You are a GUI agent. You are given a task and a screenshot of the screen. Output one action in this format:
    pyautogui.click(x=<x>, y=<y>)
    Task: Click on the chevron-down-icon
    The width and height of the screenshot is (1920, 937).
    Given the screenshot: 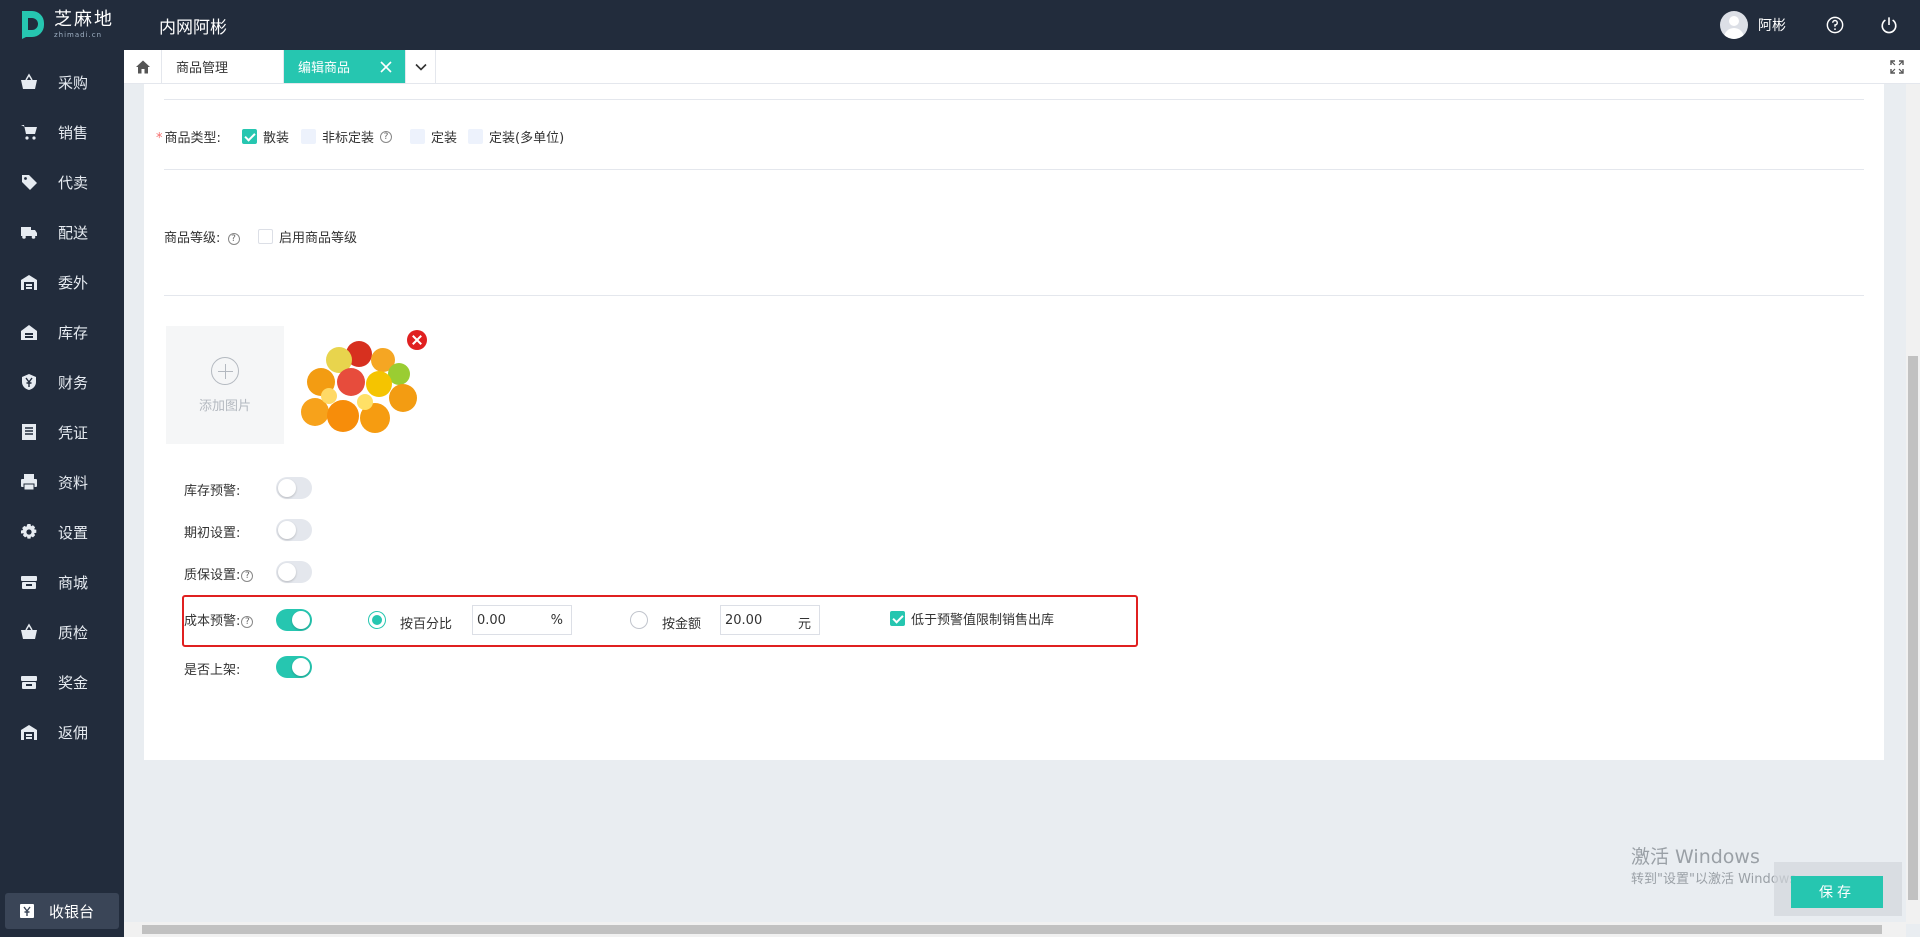 What is the action you would take?
    pyautogui.click(x=420, y=67)
    